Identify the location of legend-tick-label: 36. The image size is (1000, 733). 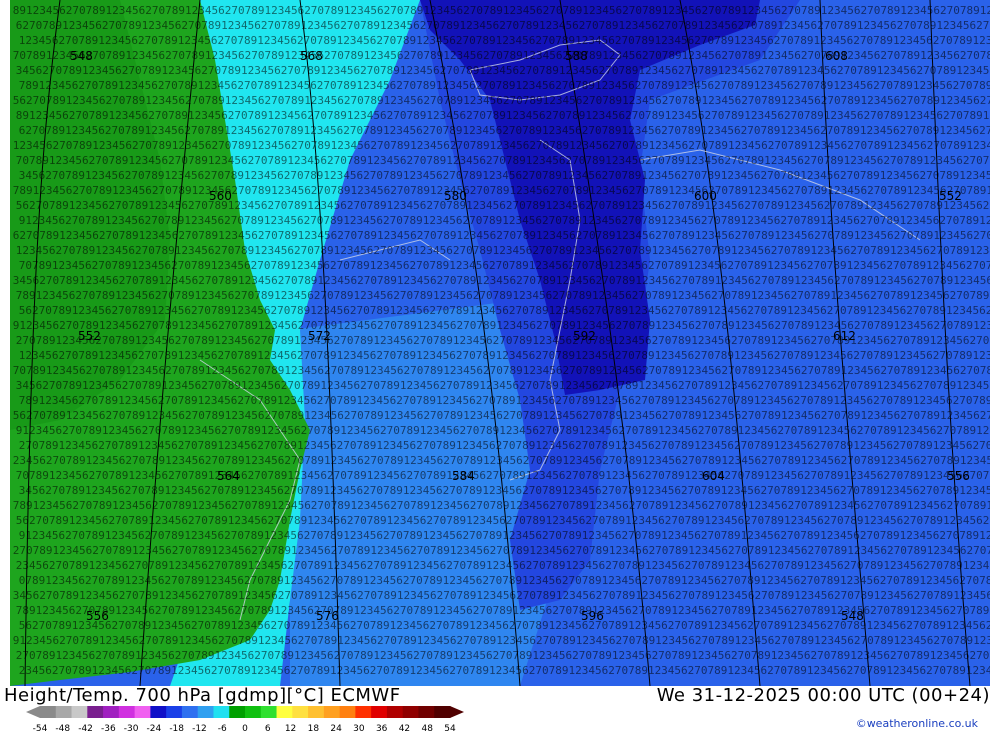
(382, 728).